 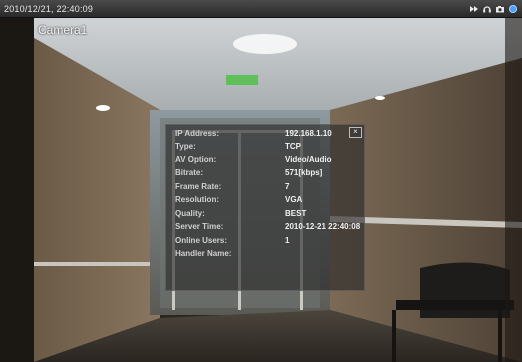 I want to click on info-row-handler-name: Handler Name:, so click(x=270, y=255).